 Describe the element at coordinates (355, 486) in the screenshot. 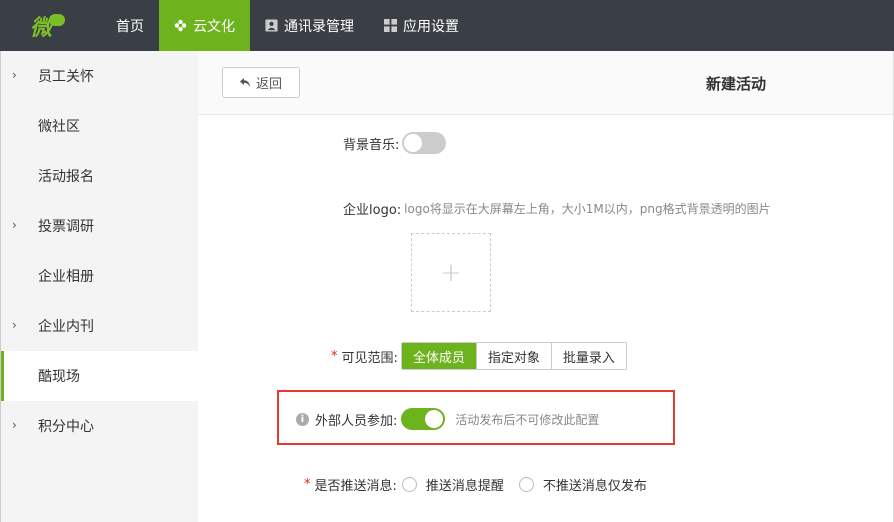

I see `push-label: 是否推送消息:` at that location.